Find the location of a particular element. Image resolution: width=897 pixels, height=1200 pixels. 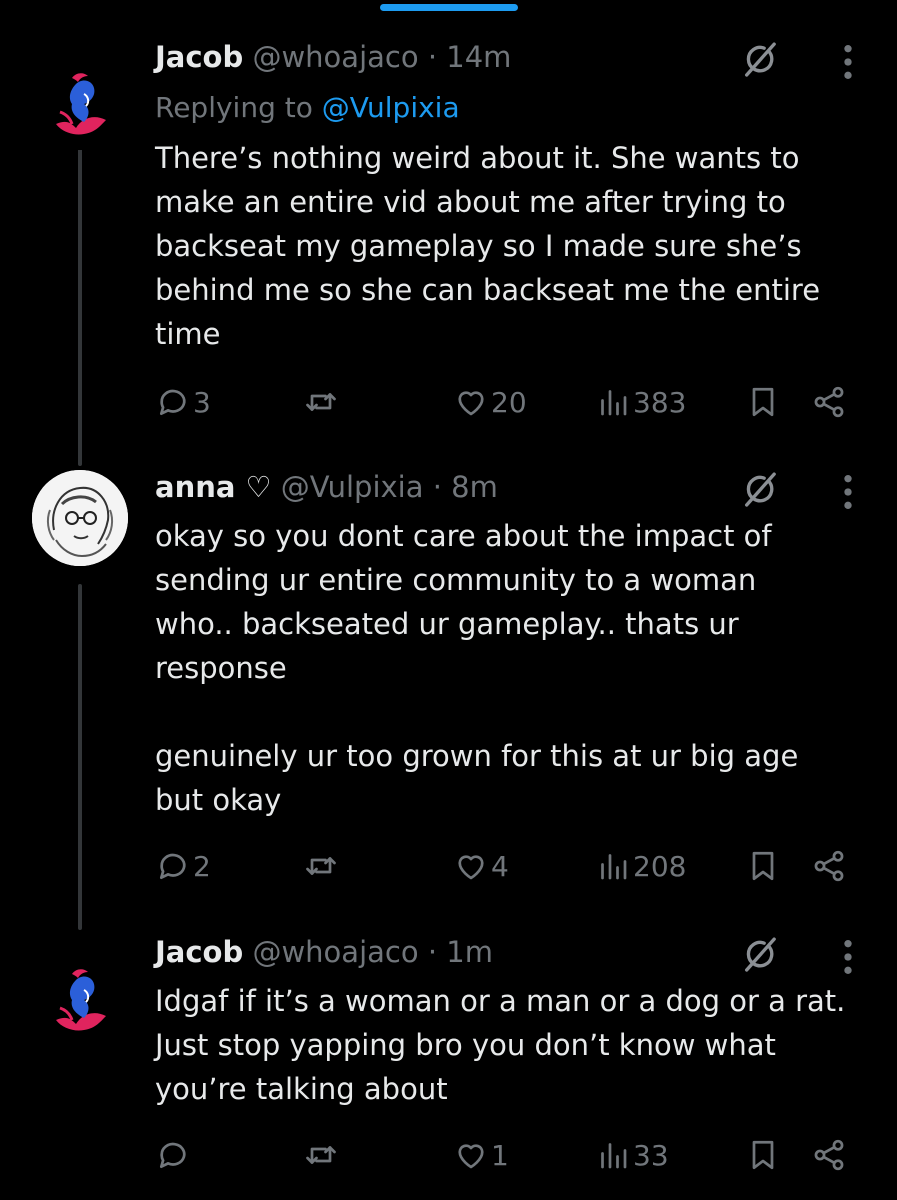

timestamp: 1m is located at coordinates (469, 952).